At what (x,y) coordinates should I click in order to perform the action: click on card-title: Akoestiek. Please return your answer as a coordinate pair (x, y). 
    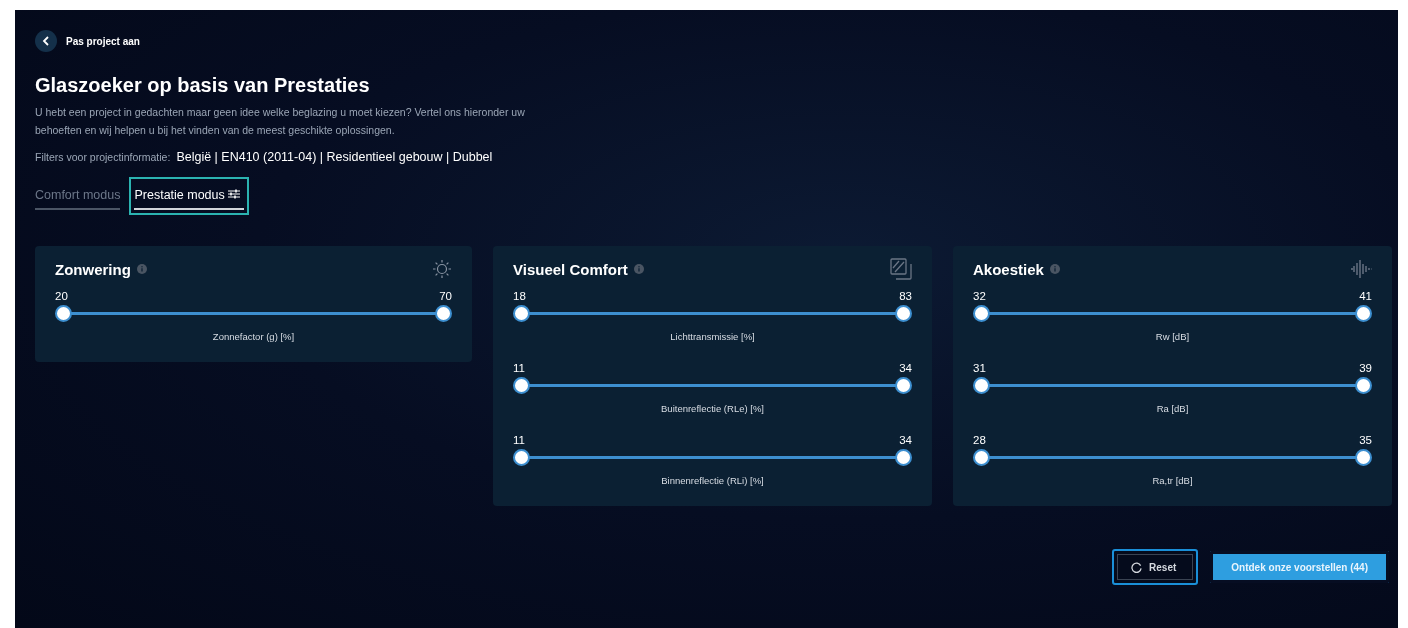
    Looking at the image, I should click on (1008, 269).